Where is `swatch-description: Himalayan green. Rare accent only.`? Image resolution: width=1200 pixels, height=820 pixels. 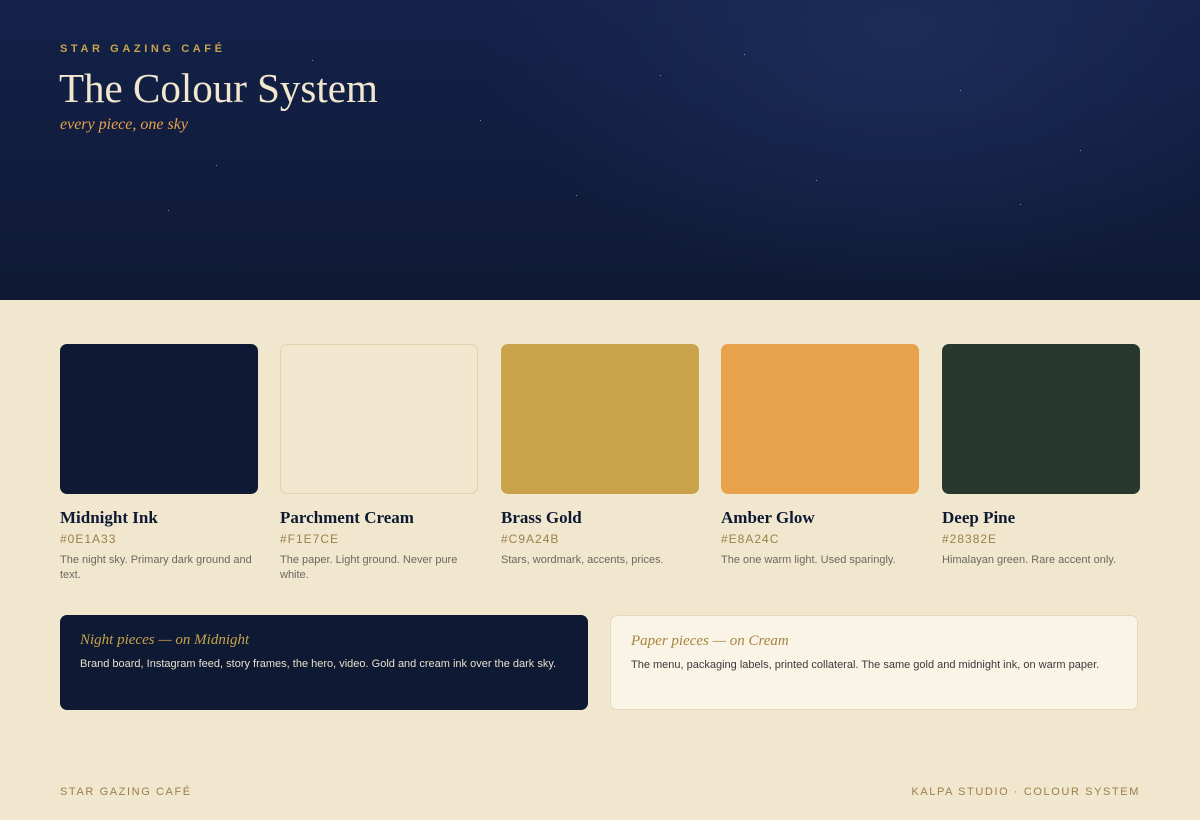 swatch-description: Himalayan green. Rare accent only. is located at coordinates (1029, 560).